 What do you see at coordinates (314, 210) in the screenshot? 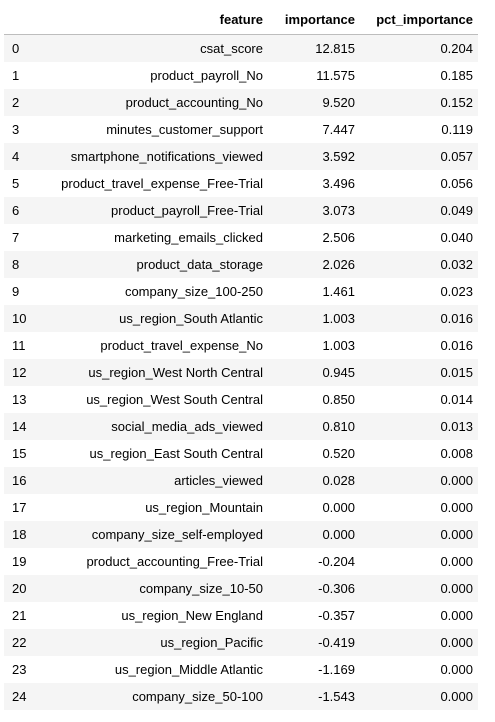
I see `importance-cell: 3.073` at bounding box center [314, 210].